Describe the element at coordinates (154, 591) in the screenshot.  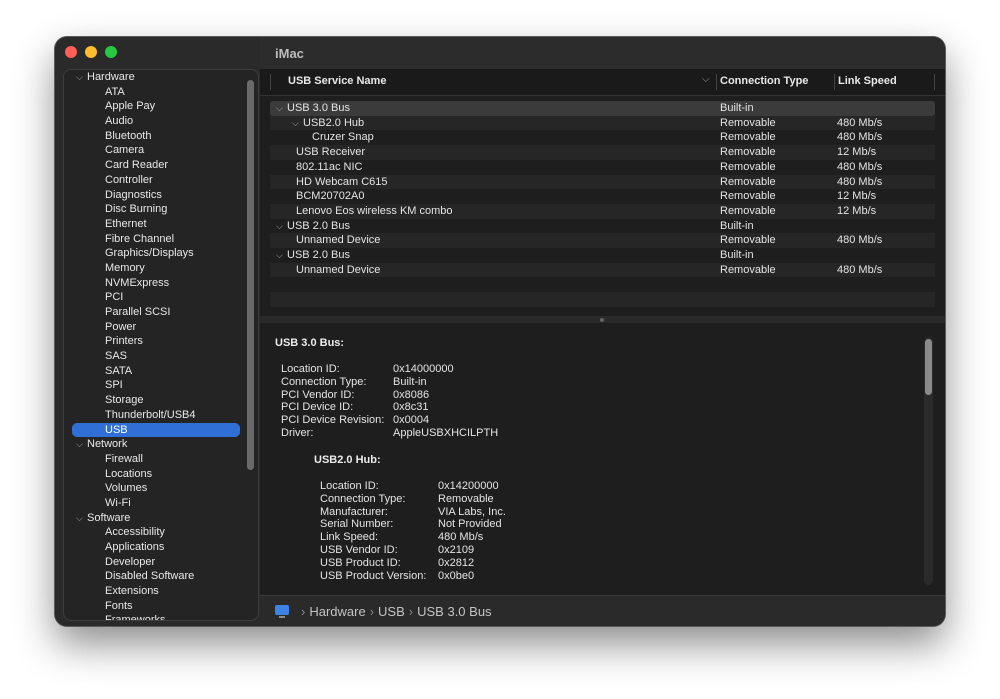
I see `sidebar-item-extensions: Extensions` at that location.